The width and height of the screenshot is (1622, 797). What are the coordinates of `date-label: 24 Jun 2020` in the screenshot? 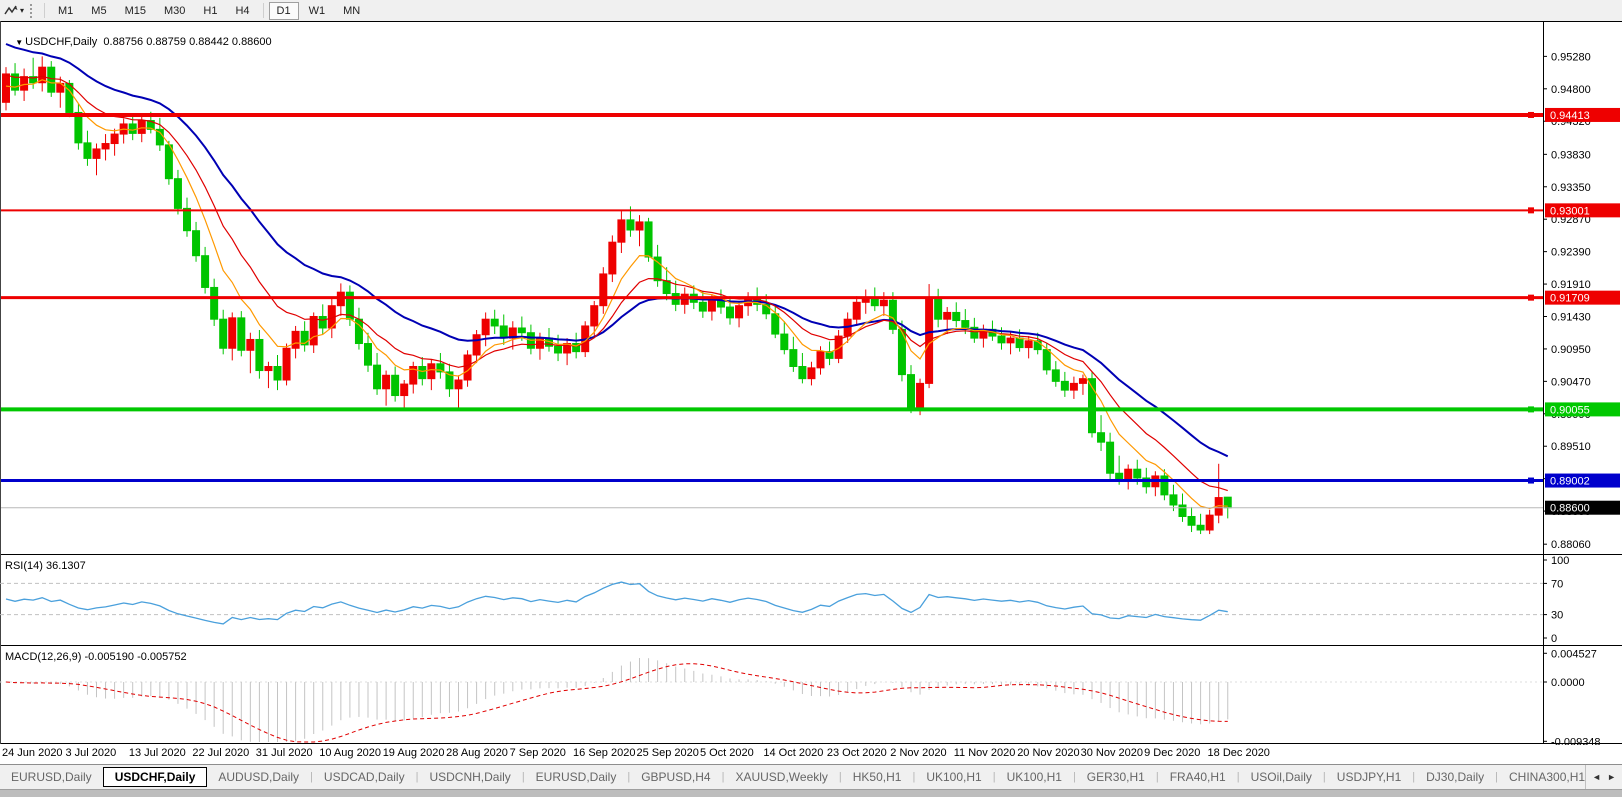 It's located at (32, 753).